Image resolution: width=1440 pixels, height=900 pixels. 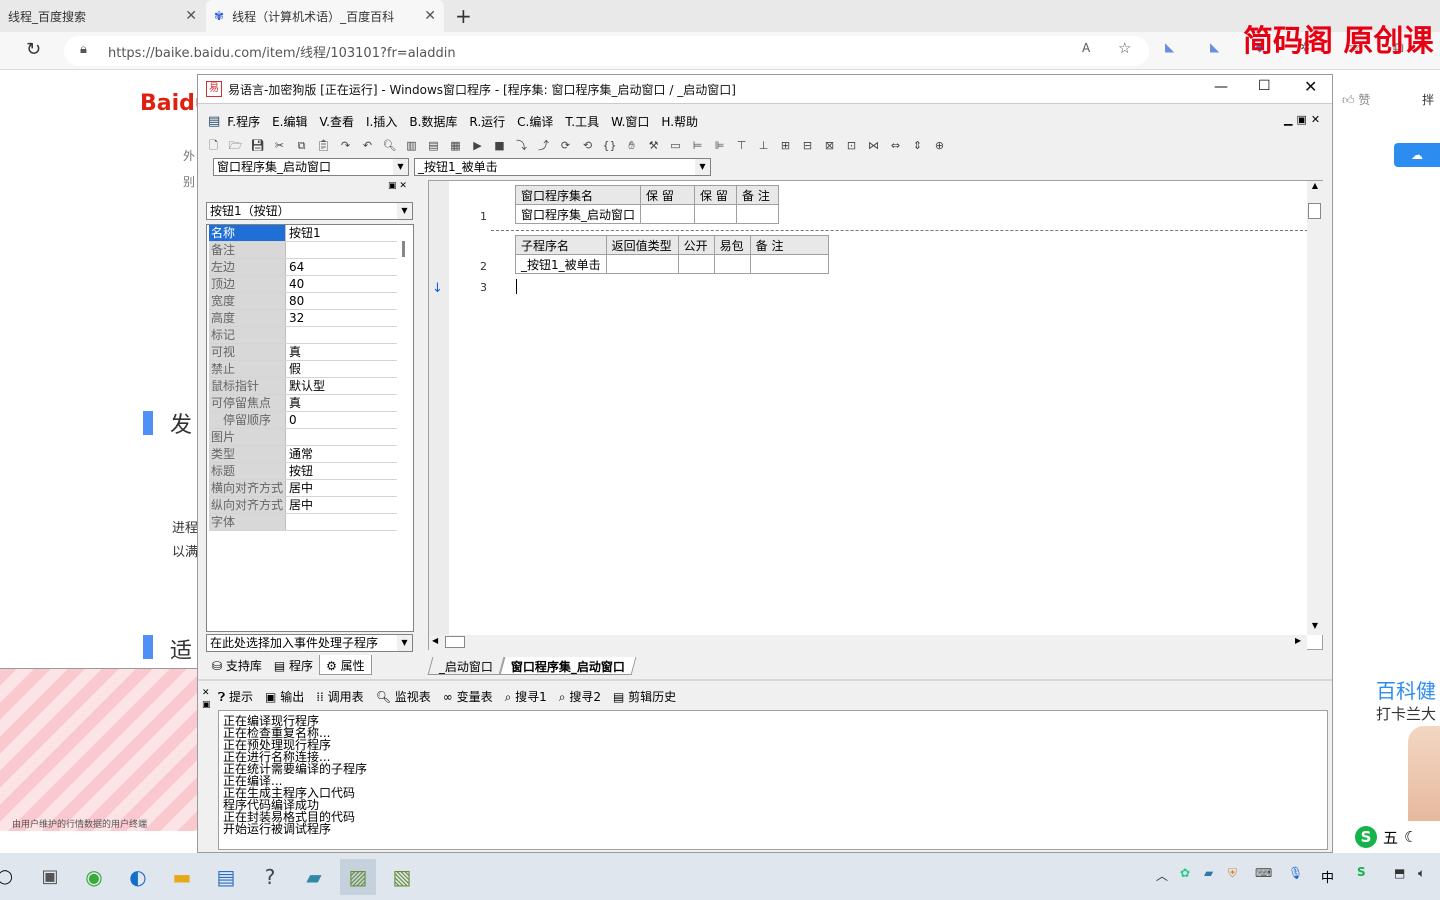 I want to click on menu-edit: E.编辑, so click(x=289, y=121).